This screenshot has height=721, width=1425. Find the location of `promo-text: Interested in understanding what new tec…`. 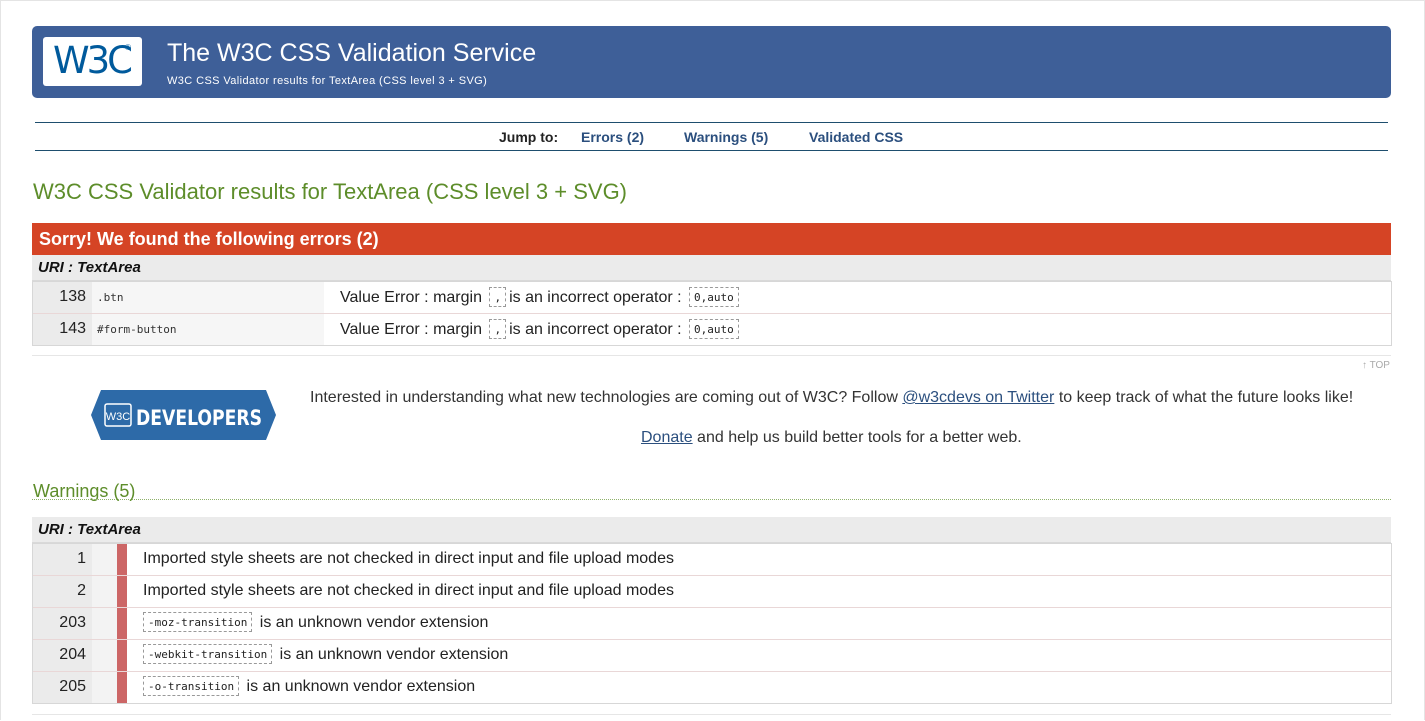

promo-text: Interested in understanding what new tec… is located at coordinates (604, 397).